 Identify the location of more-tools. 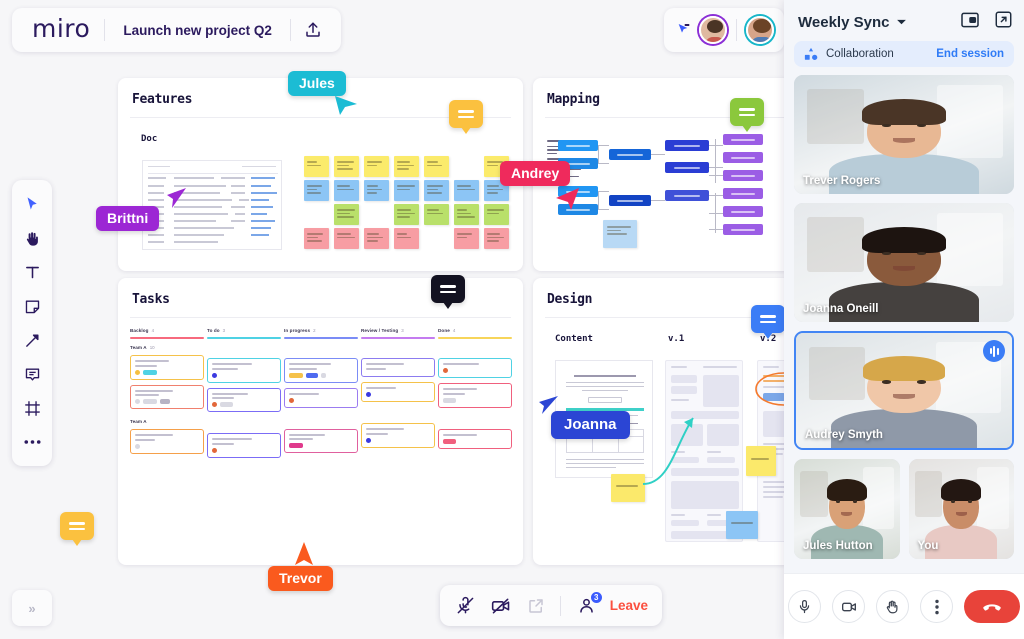
(32, 442).